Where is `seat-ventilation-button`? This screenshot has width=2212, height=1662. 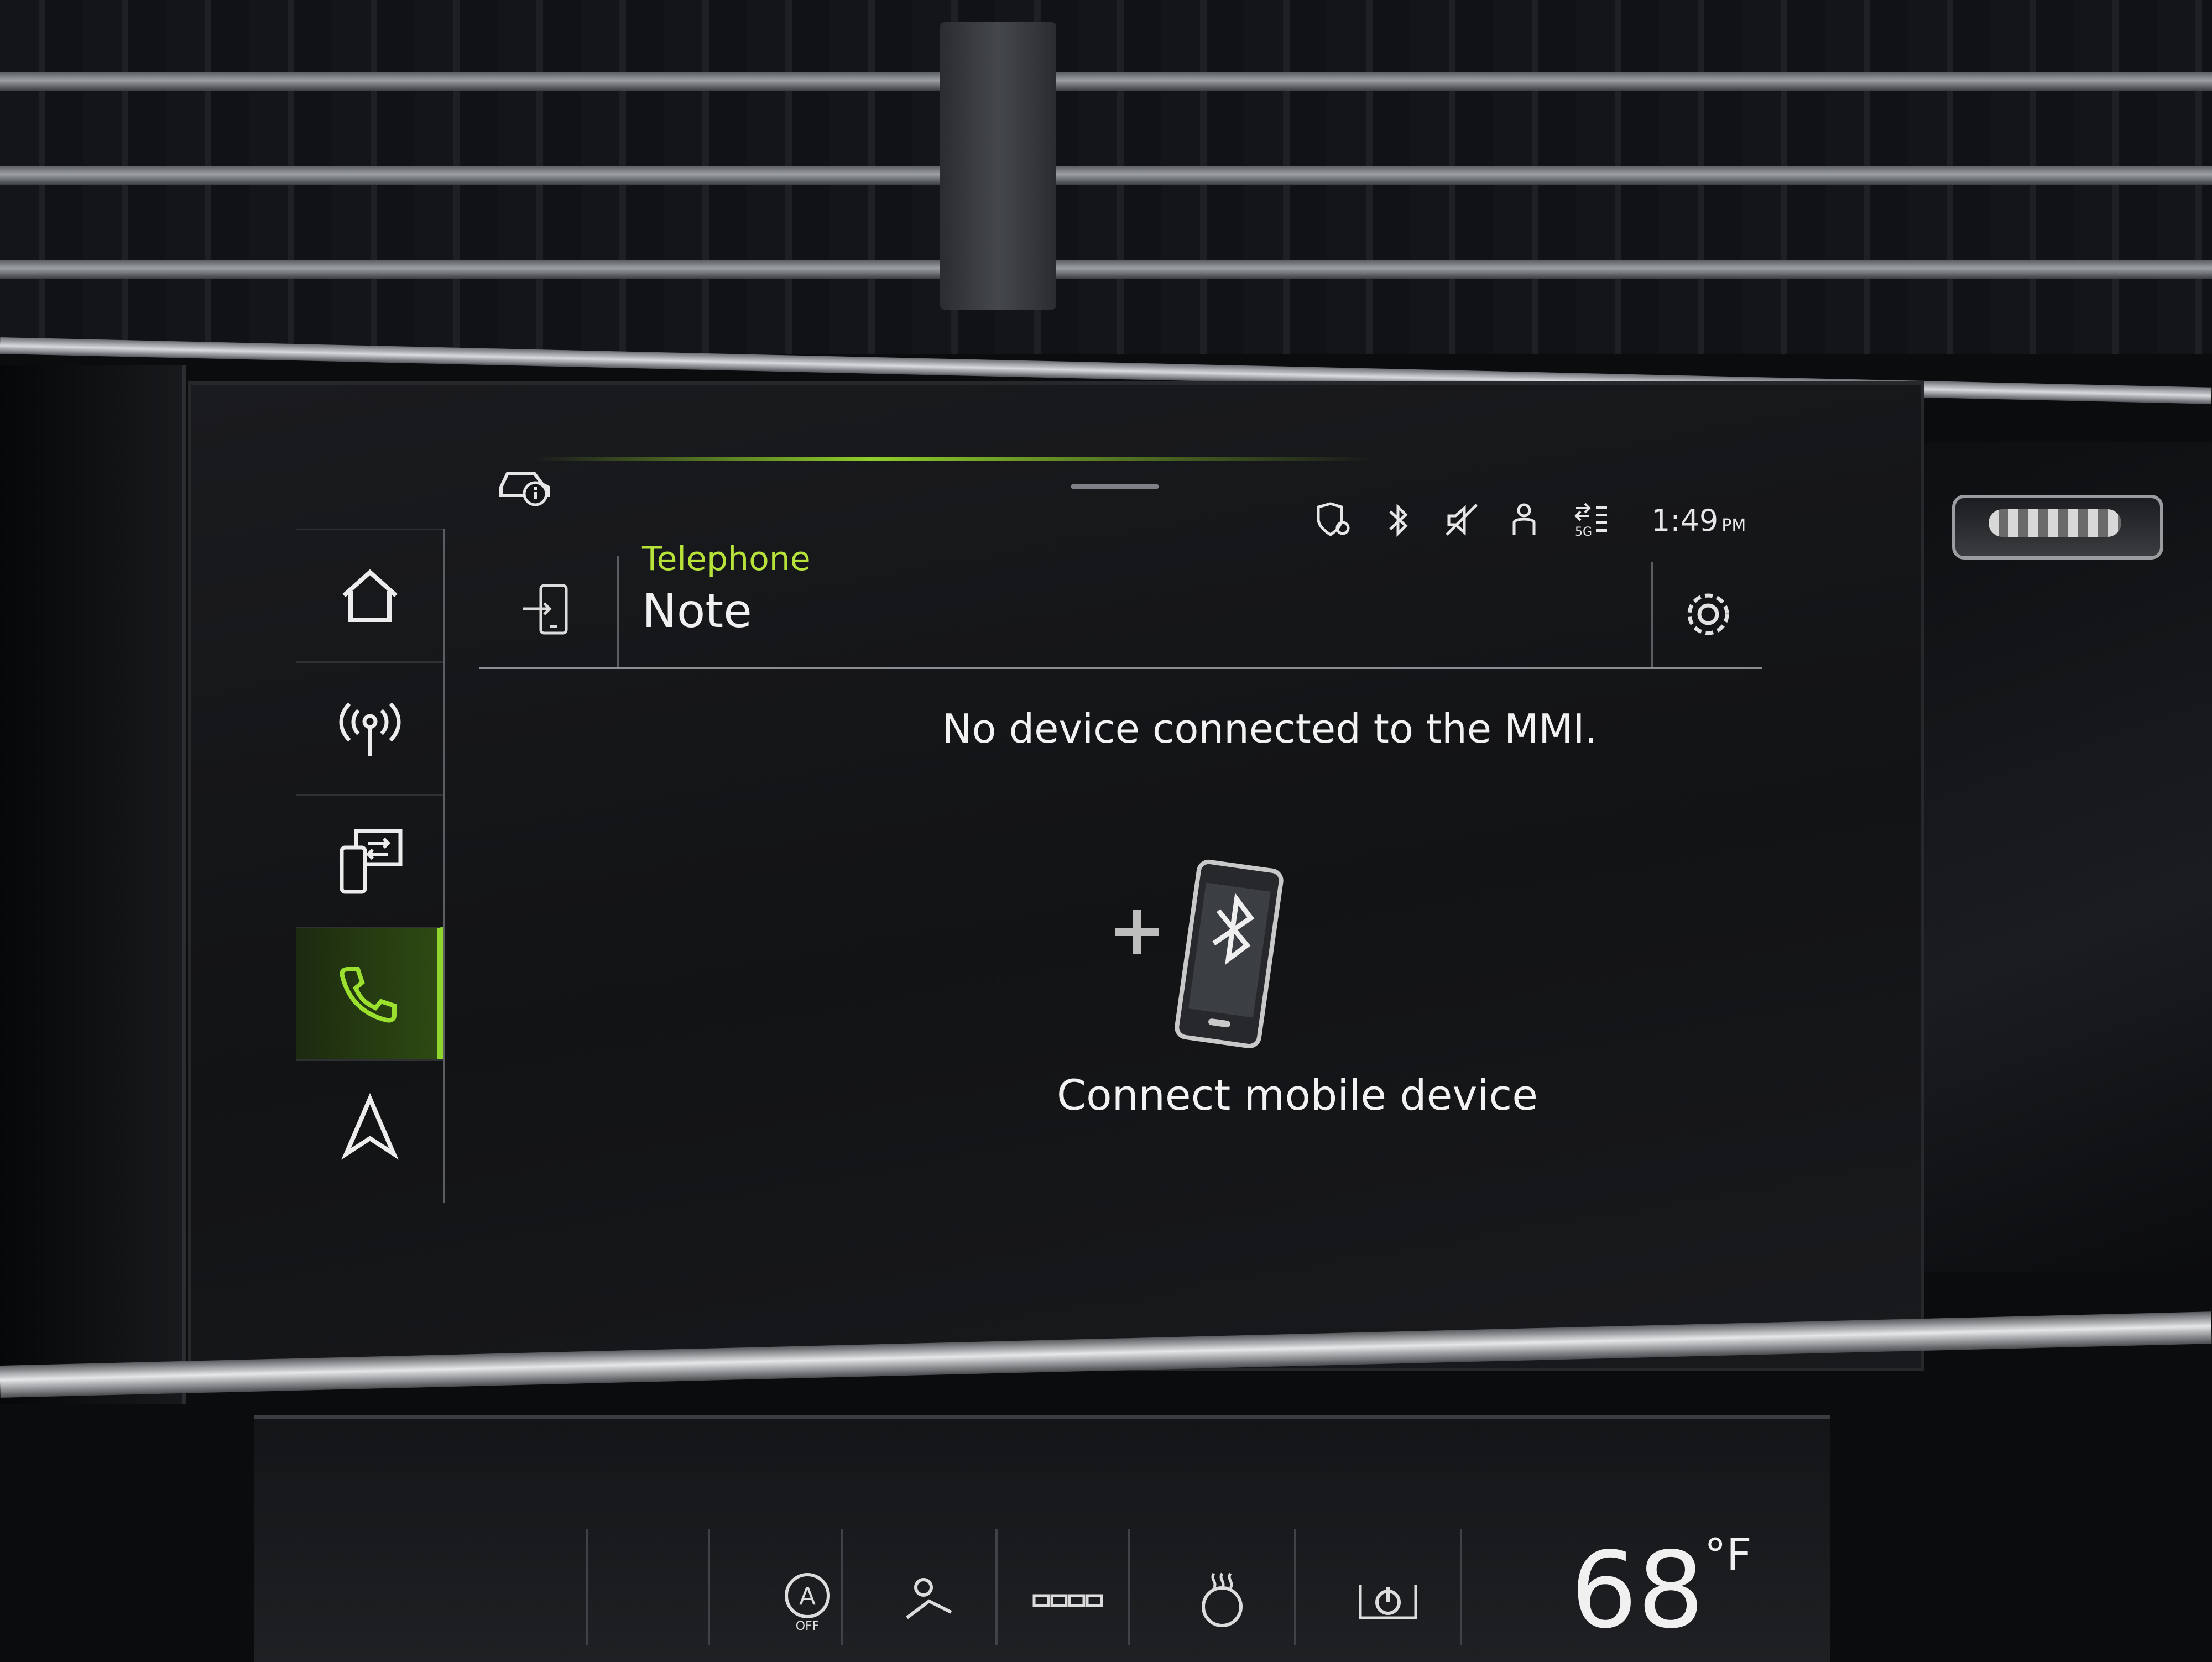
seat-ventilation-button is located at coordinates (929, 1601).